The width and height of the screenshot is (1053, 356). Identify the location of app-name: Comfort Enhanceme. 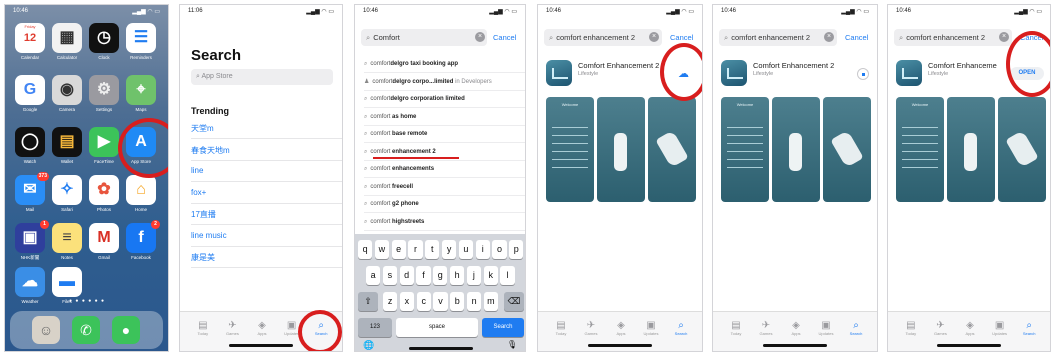
(962, 65).